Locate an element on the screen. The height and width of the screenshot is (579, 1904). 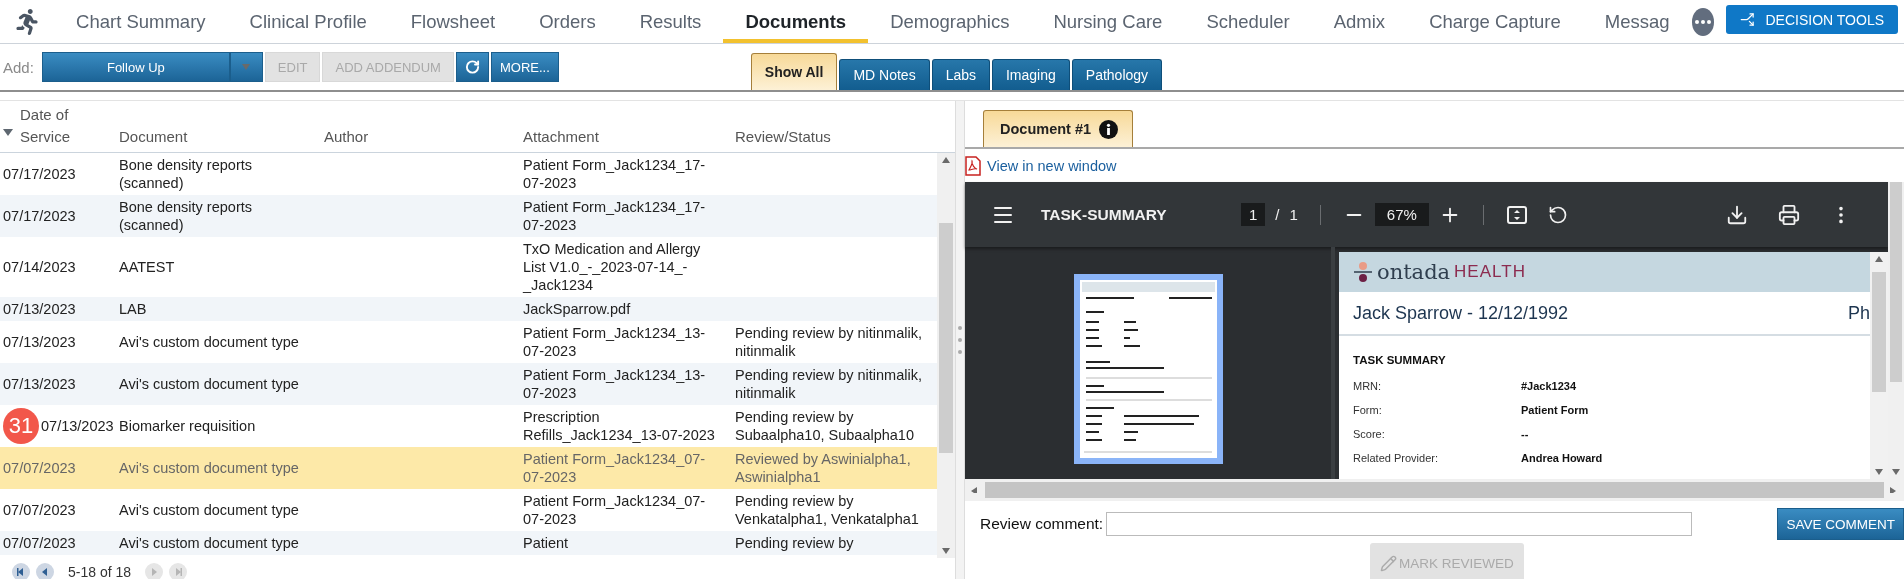
scroll-right-icon is located at coordinates (1894, 490).